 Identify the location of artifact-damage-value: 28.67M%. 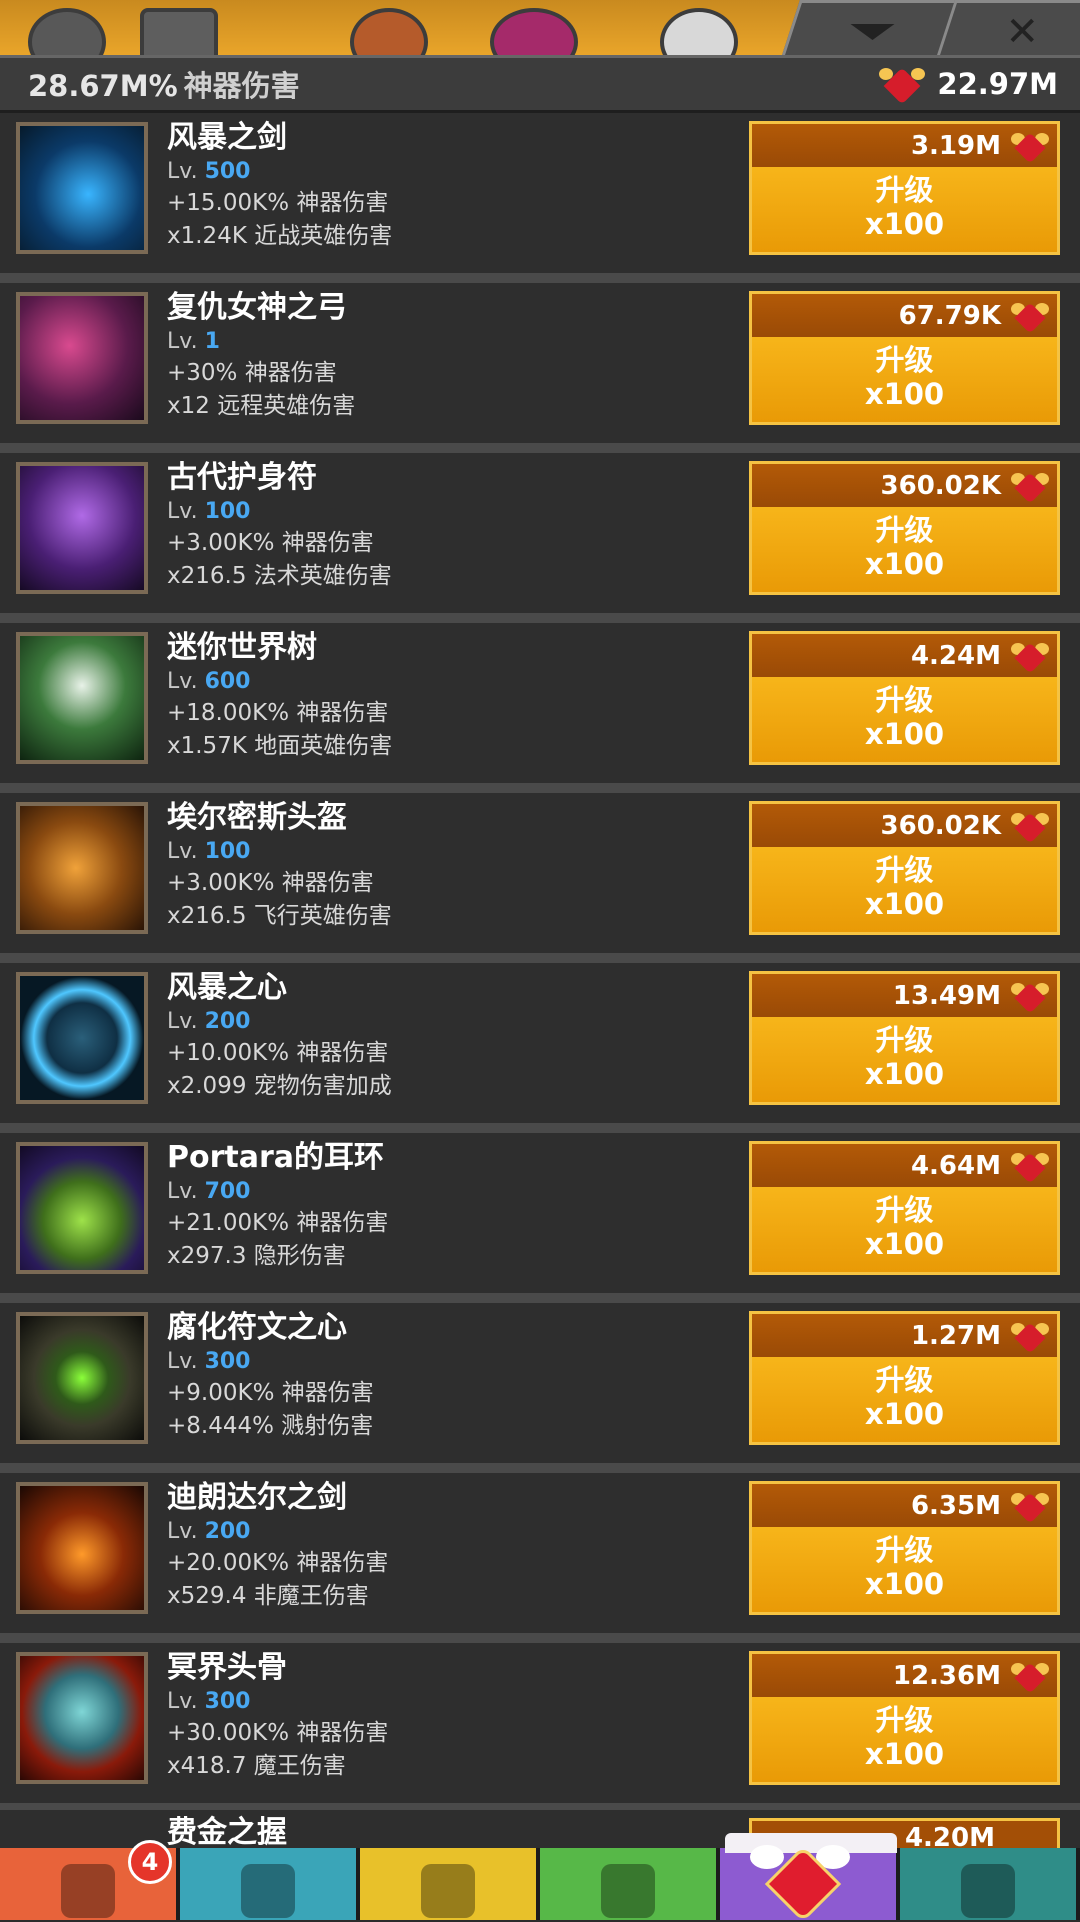
(103, 86).